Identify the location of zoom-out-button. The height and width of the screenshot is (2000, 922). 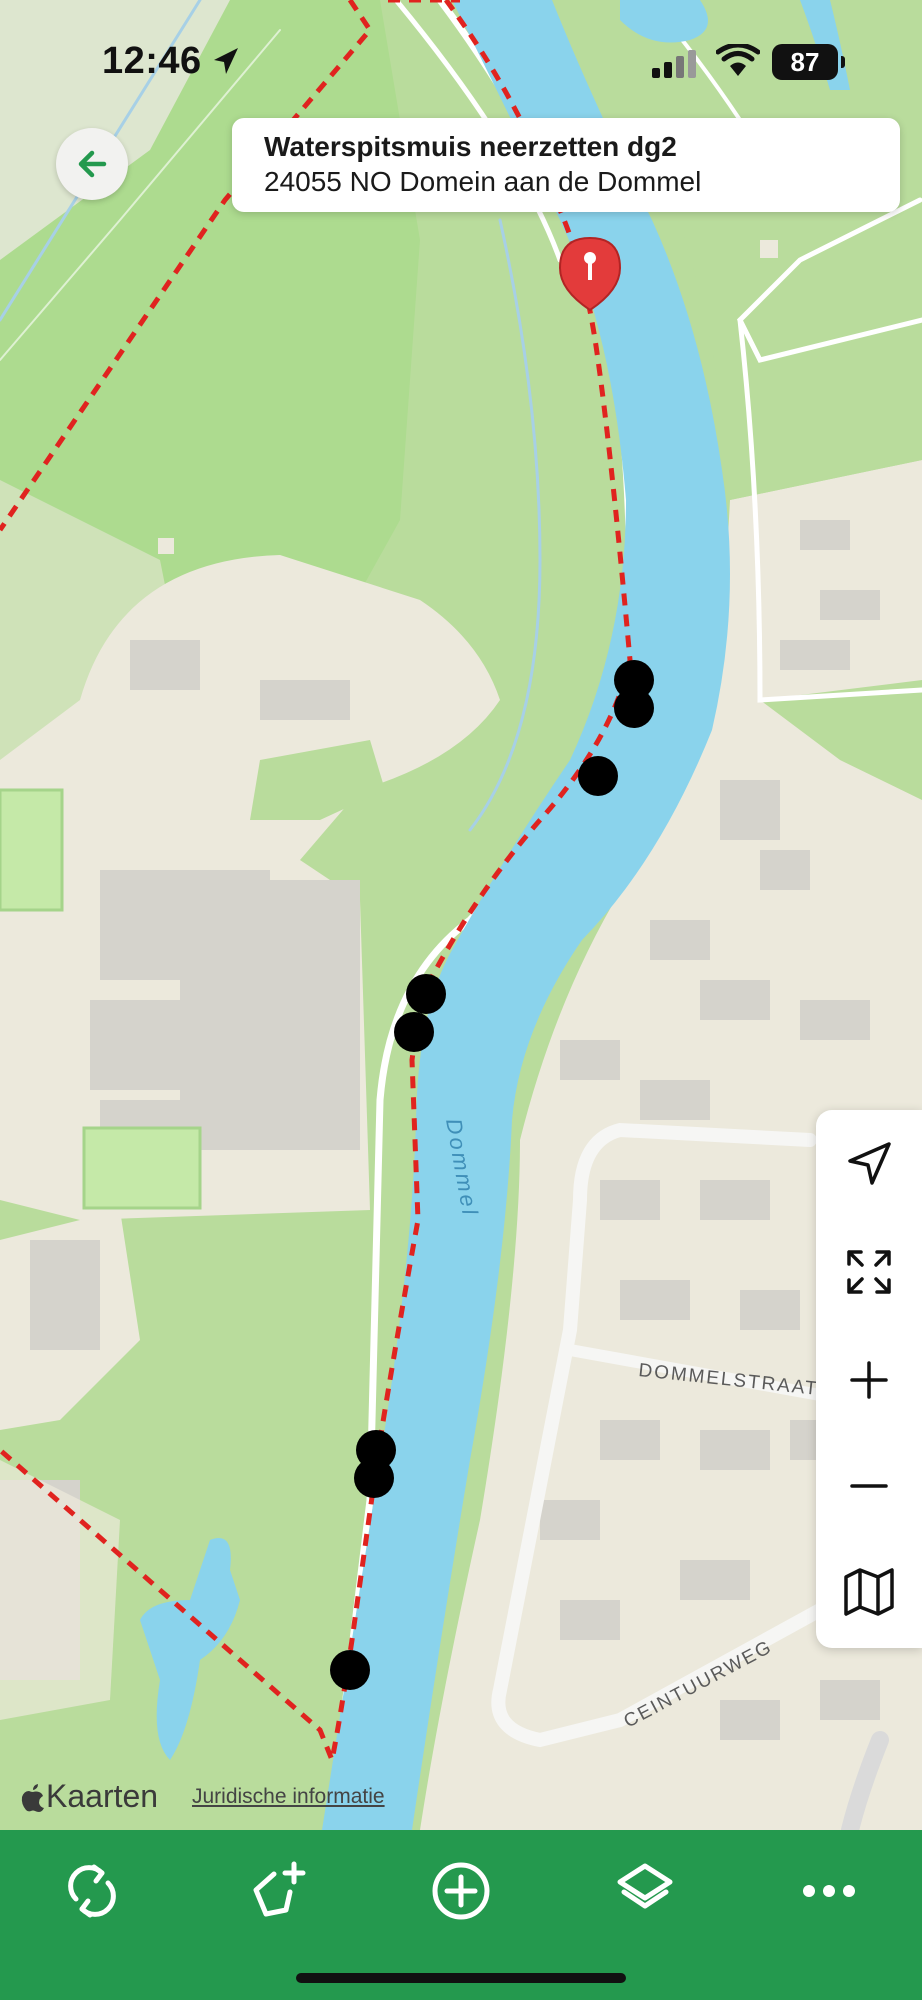
(869, 1486).